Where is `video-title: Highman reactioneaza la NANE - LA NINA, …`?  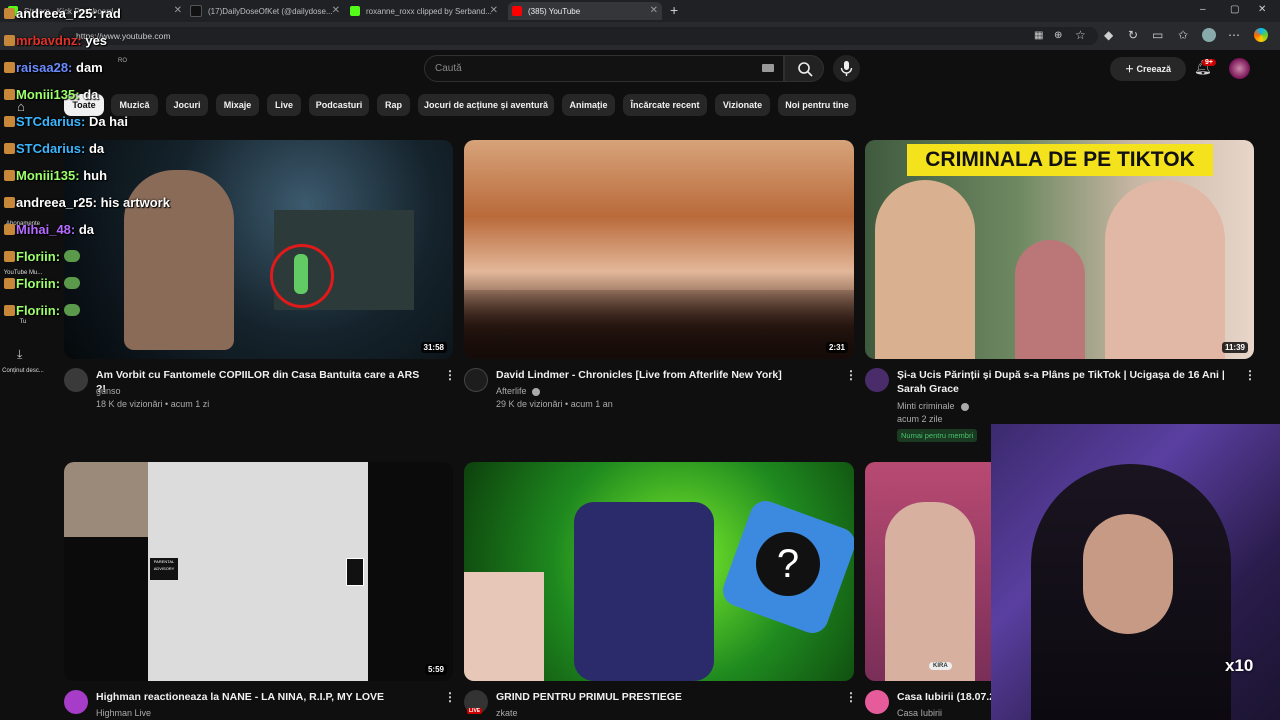
video-title: Highman reactioneaza la NANE - LA NINA, … is located at coordinates (261, 697).